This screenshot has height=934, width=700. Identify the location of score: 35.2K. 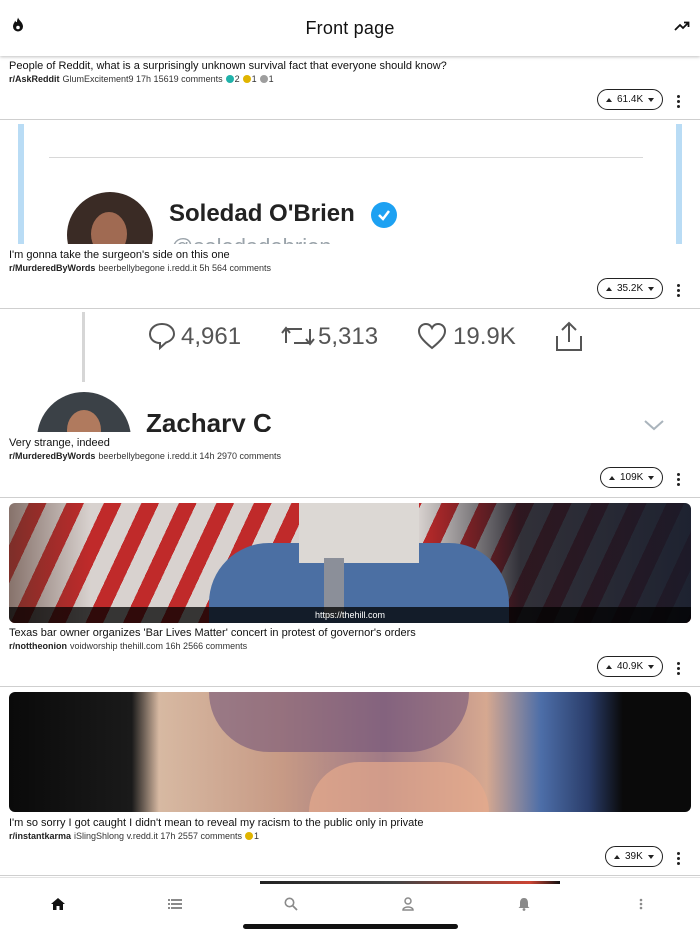
(630, 288).